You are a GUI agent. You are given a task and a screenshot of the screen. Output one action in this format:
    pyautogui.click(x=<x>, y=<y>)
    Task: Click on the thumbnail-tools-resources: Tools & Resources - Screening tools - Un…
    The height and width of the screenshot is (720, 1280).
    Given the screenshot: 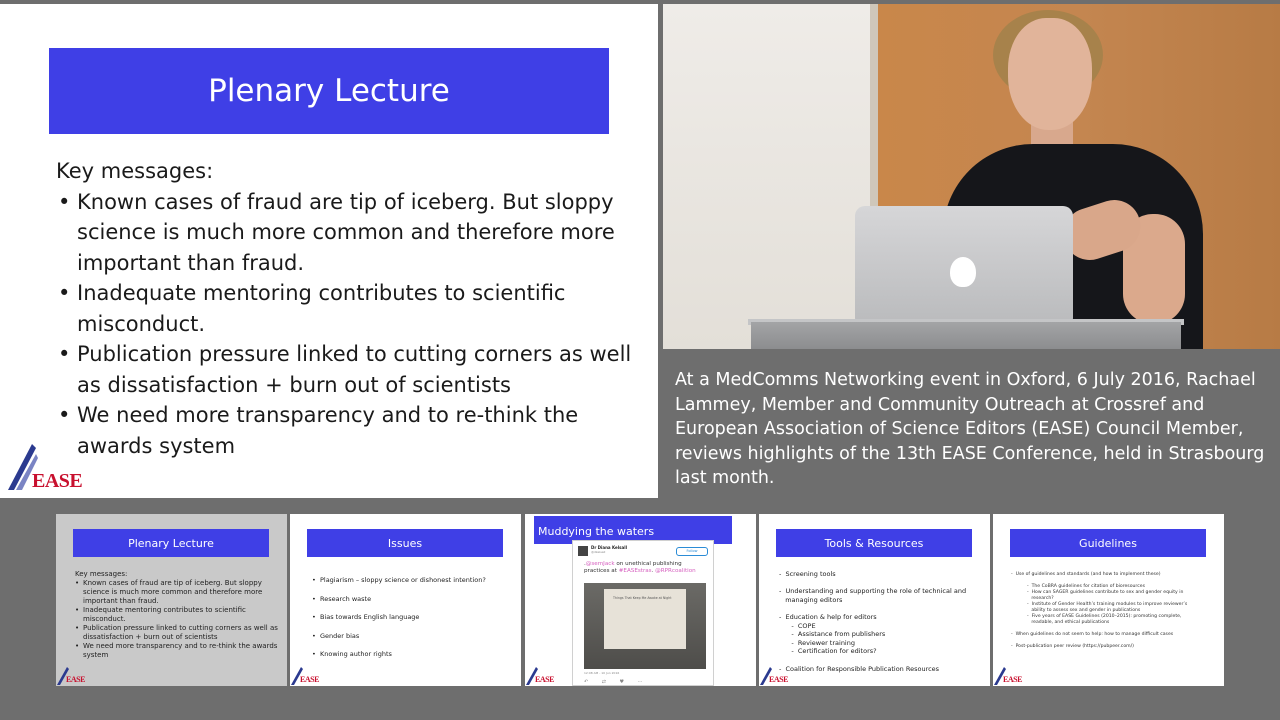 What is the action you would take?
    pyautogui.click(x=874, y=600)
    